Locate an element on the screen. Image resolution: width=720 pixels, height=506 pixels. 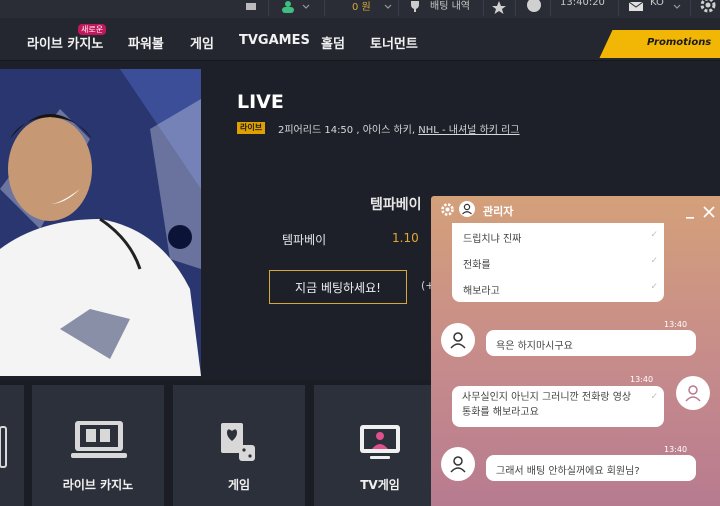
balance-value: 0 원 is located at coordinates (361, 7).